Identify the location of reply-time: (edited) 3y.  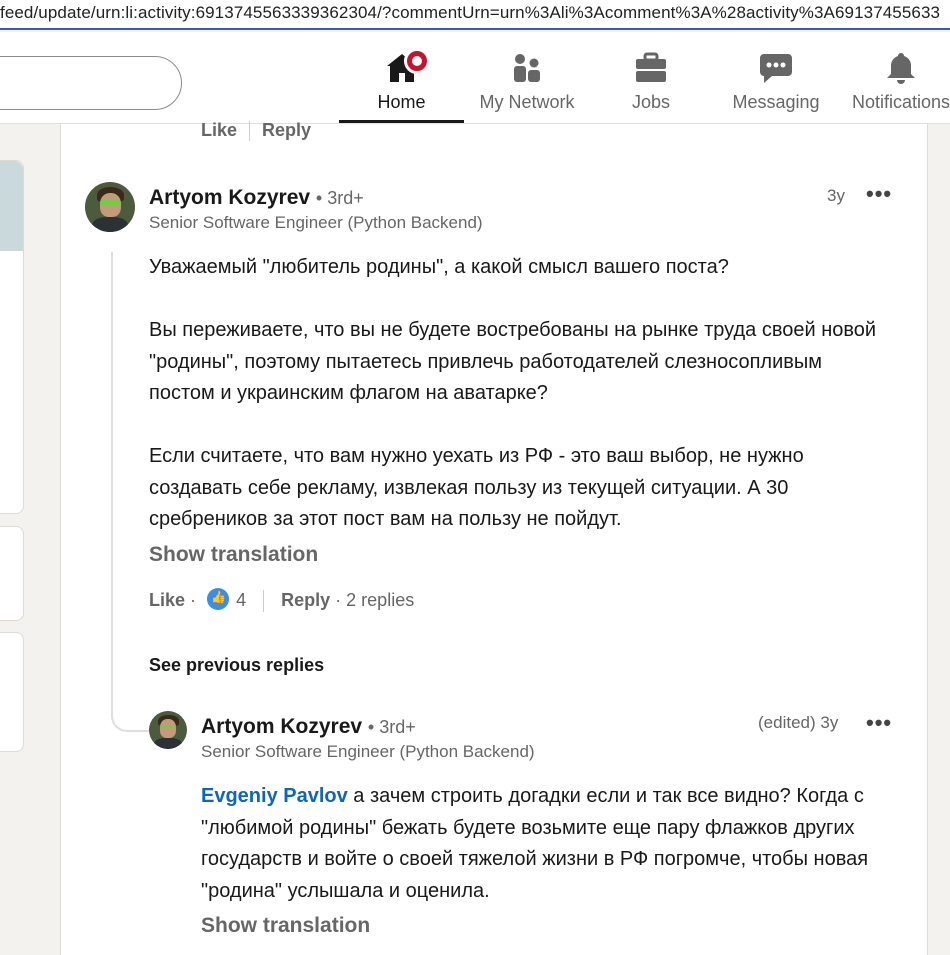
(798, 722).